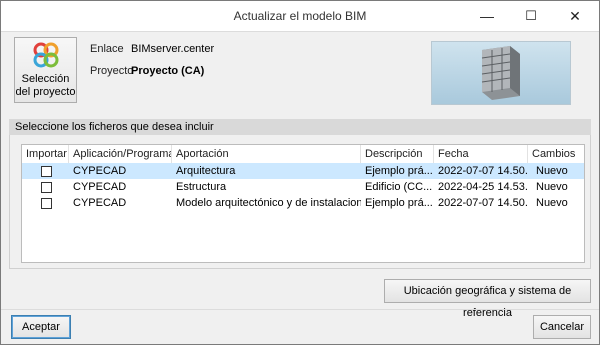  Describe the element at coordinates (206, 171) in the screenshot. I see `cell-aportacion: Arquitectura` at that location.